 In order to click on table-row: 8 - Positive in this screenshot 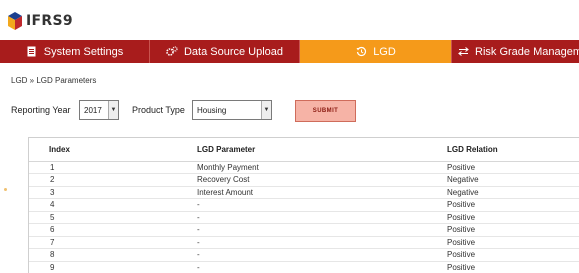, I will do `click(304, 255)`.